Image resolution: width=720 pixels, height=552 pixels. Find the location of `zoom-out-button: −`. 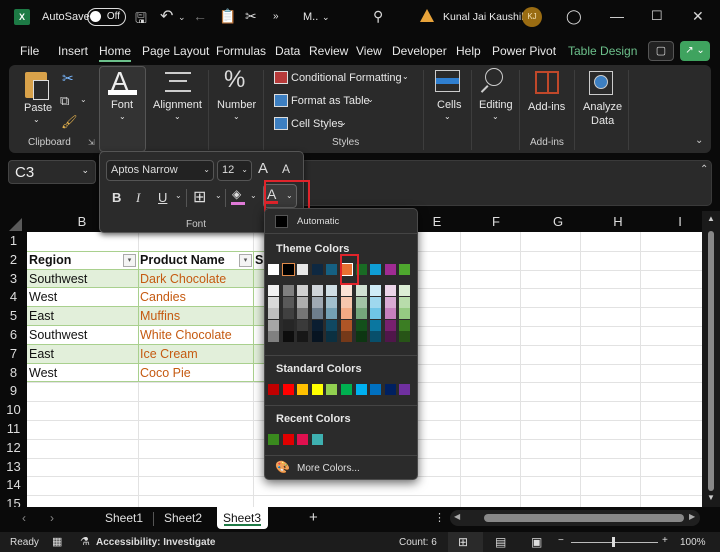

zoom-out-button: − is located at coordinates (561, 540).